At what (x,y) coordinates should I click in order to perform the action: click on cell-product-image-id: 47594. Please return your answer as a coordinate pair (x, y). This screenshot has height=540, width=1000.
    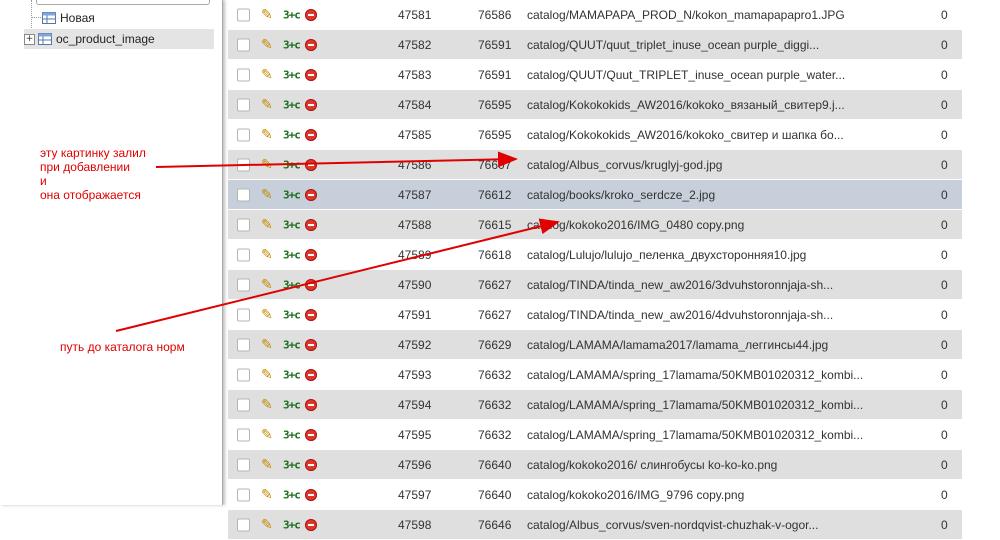
    Looking at the image, I should click on (415, 404).